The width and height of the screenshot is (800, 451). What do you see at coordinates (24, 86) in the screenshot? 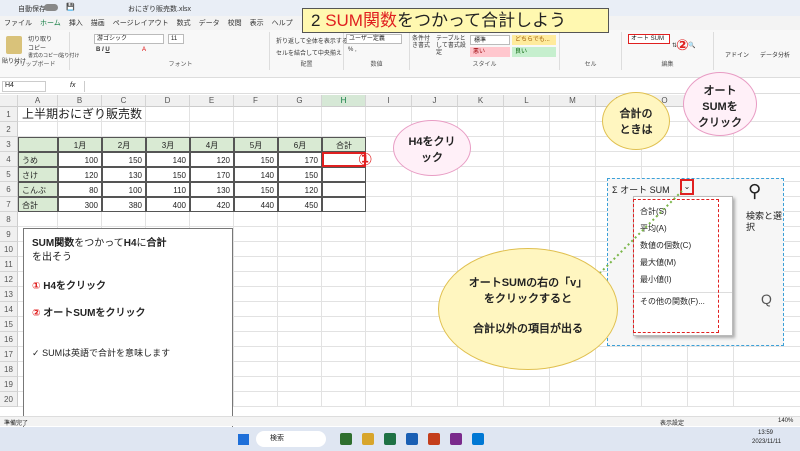
I see `name-box: H4` at bounding box center [24, 86].